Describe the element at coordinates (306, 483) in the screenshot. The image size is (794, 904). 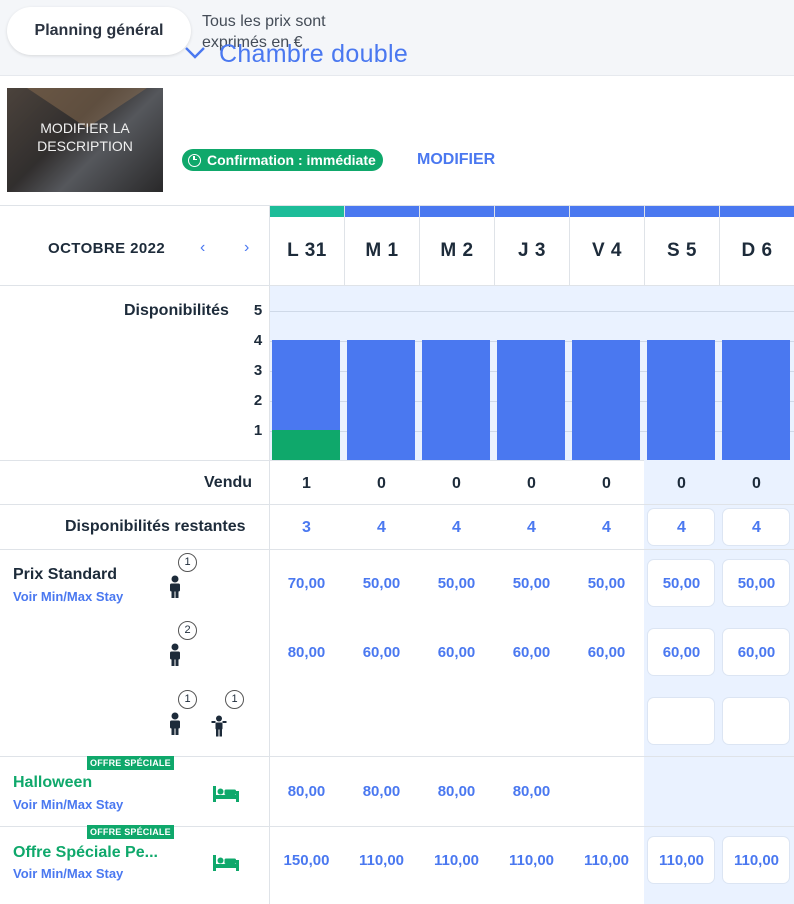
I see `sold-count: 1` at that location.